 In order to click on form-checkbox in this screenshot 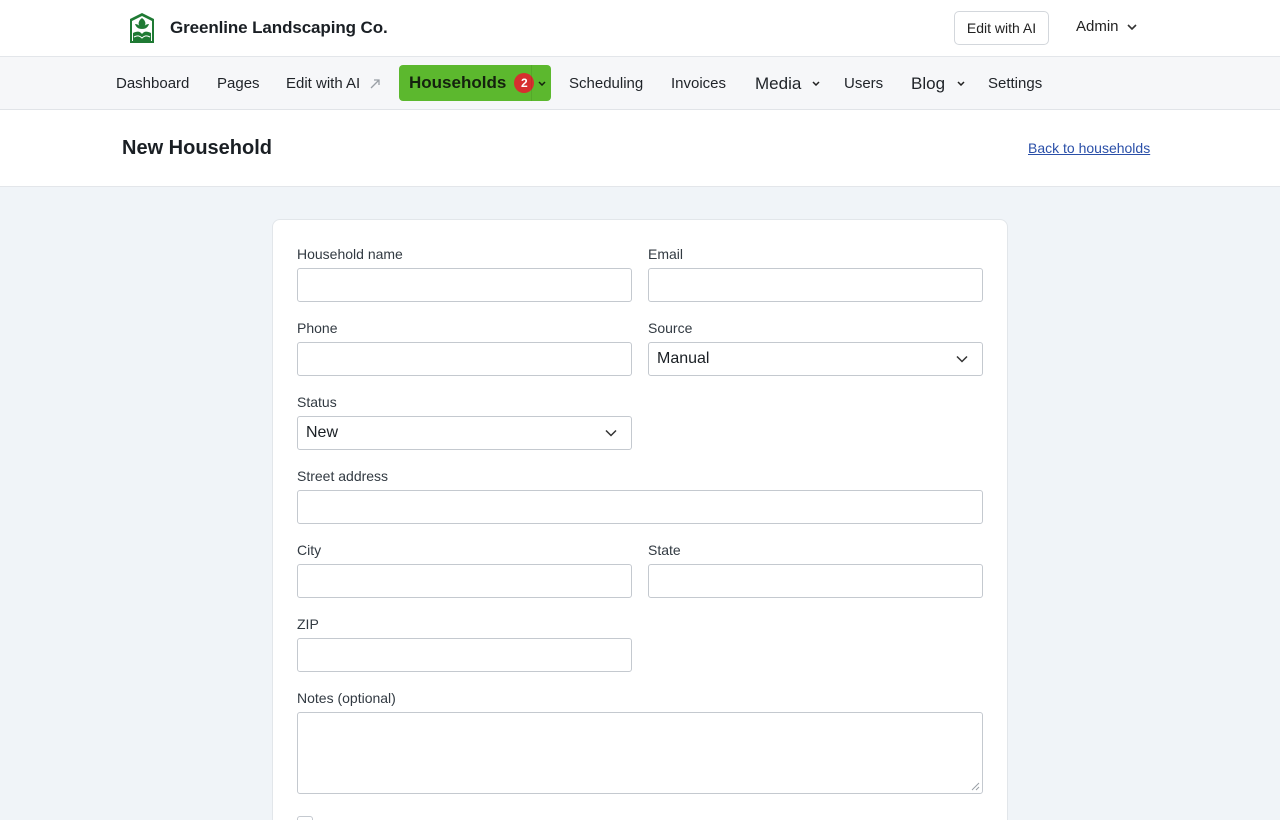, I will do `click(305, 818)`.